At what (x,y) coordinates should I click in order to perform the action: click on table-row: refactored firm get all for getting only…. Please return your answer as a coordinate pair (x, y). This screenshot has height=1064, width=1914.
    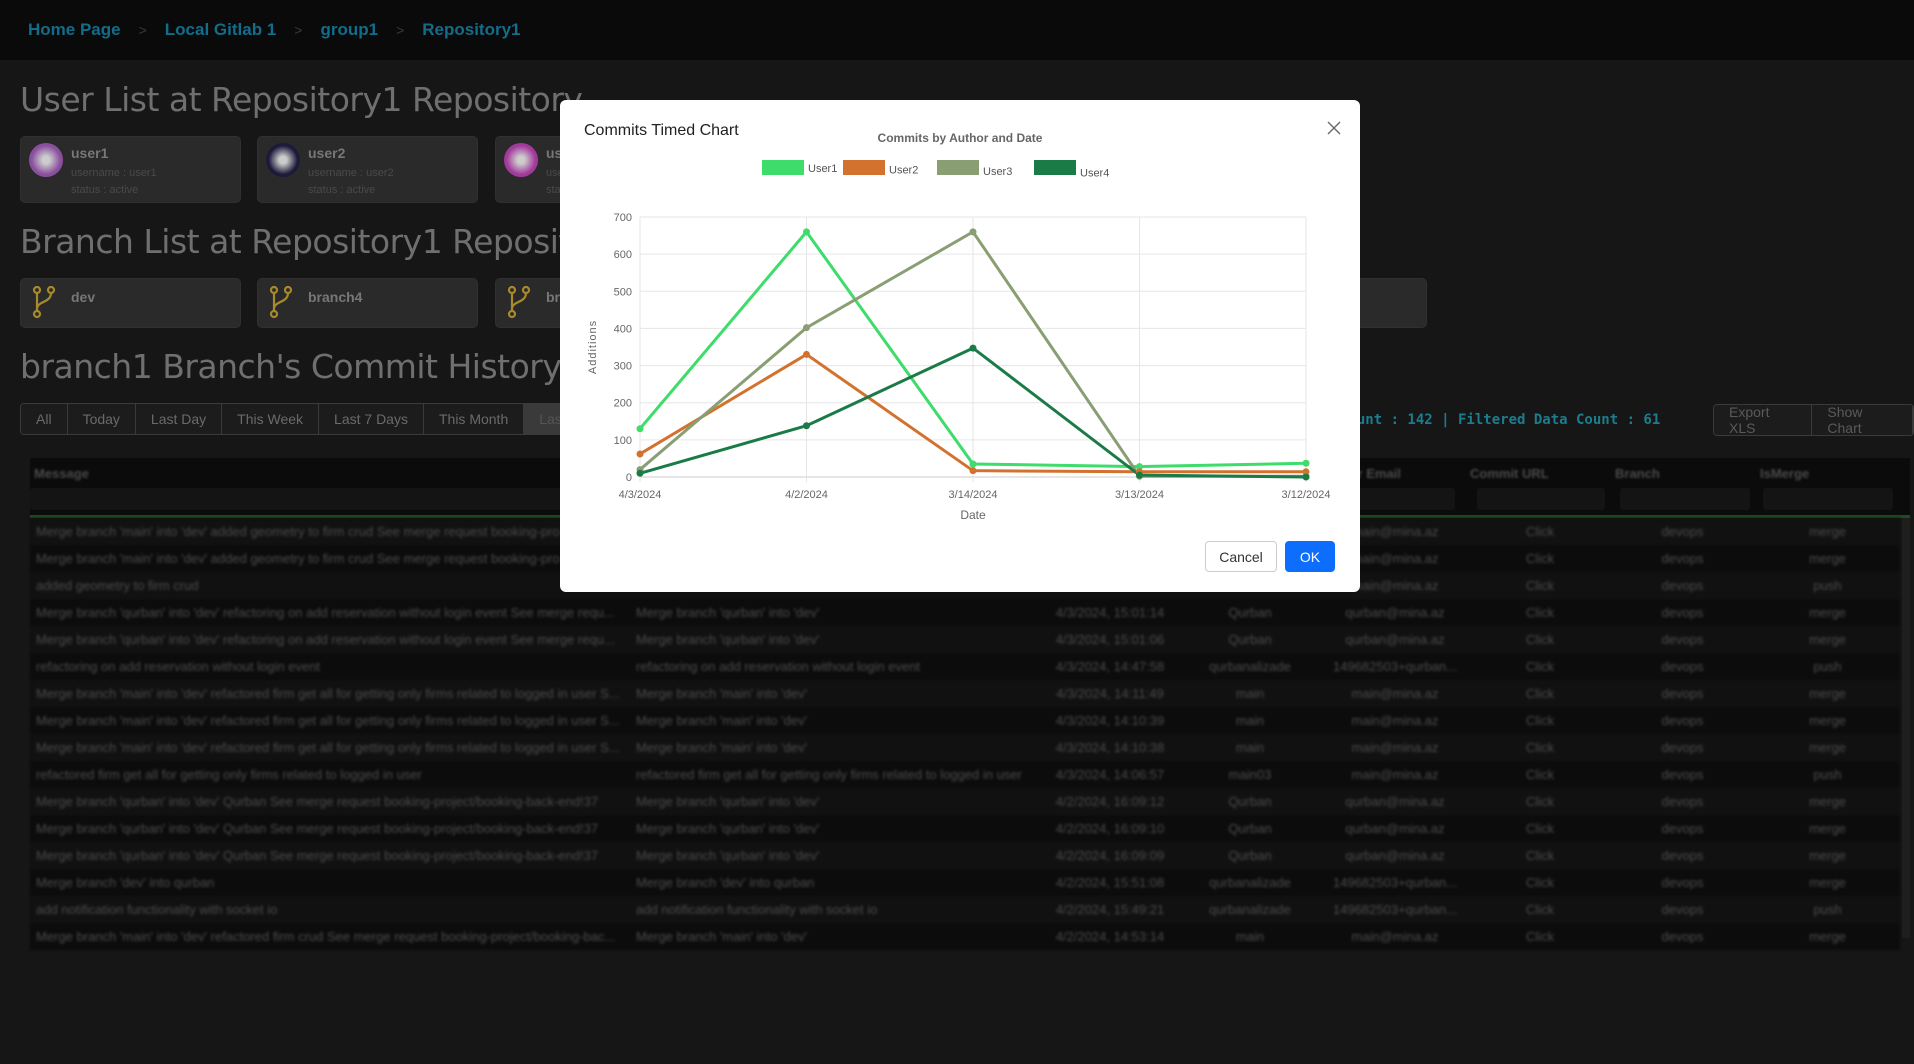
    Looking at the image, I should click on (965, 774).